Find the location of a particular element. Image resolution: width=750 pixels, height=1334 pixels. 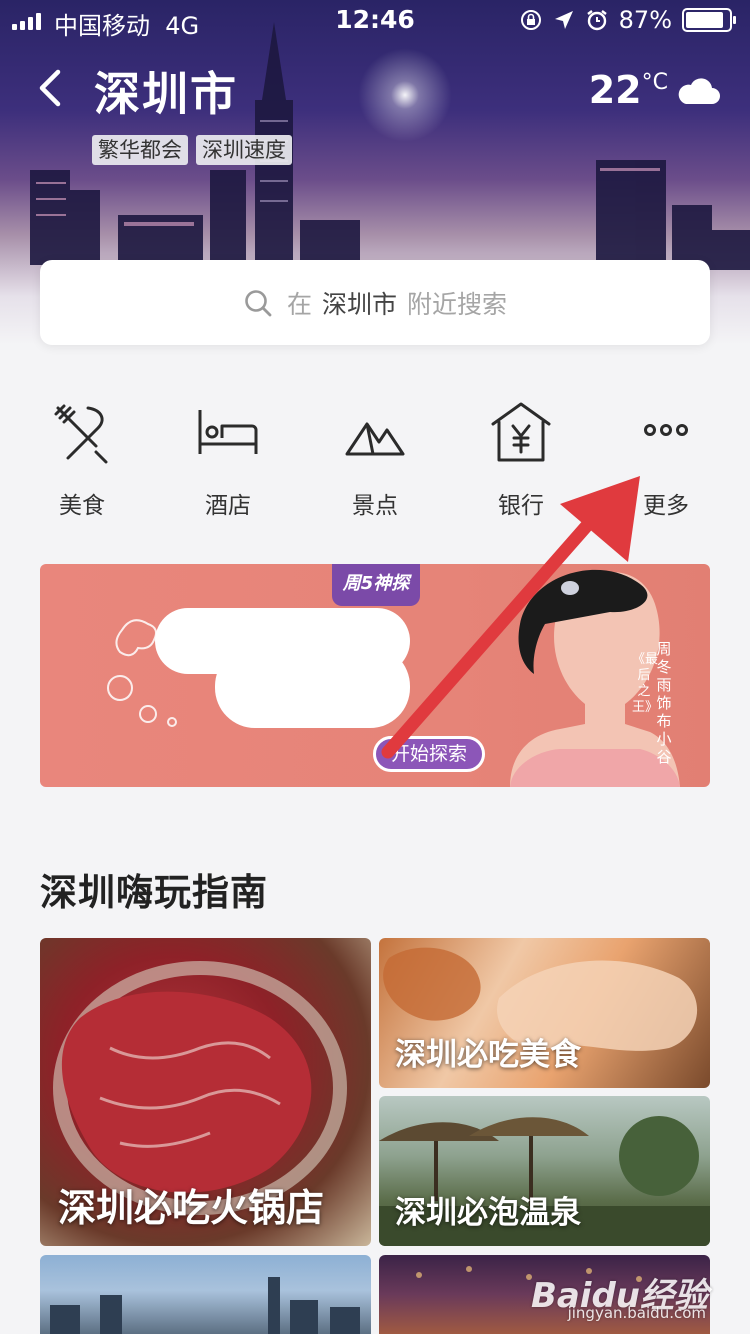

alarm-icon is located at coordinates (596, 20).